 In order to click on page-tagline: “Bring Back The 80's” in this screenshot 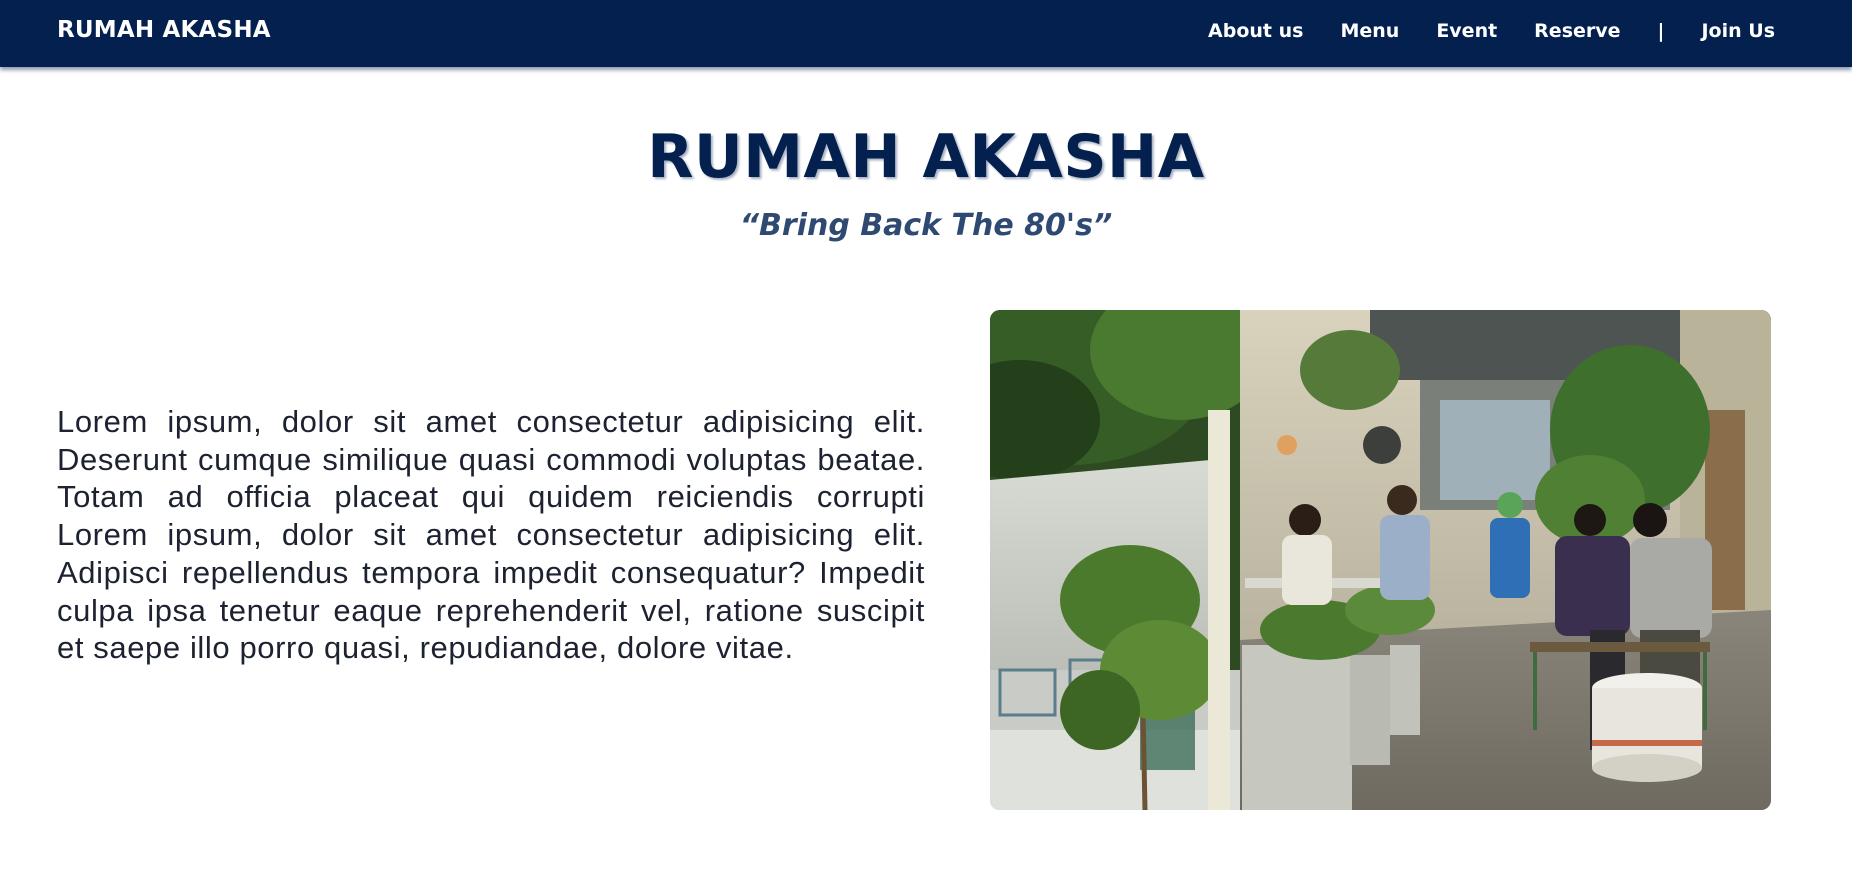, I will do `click(926, 225)`.